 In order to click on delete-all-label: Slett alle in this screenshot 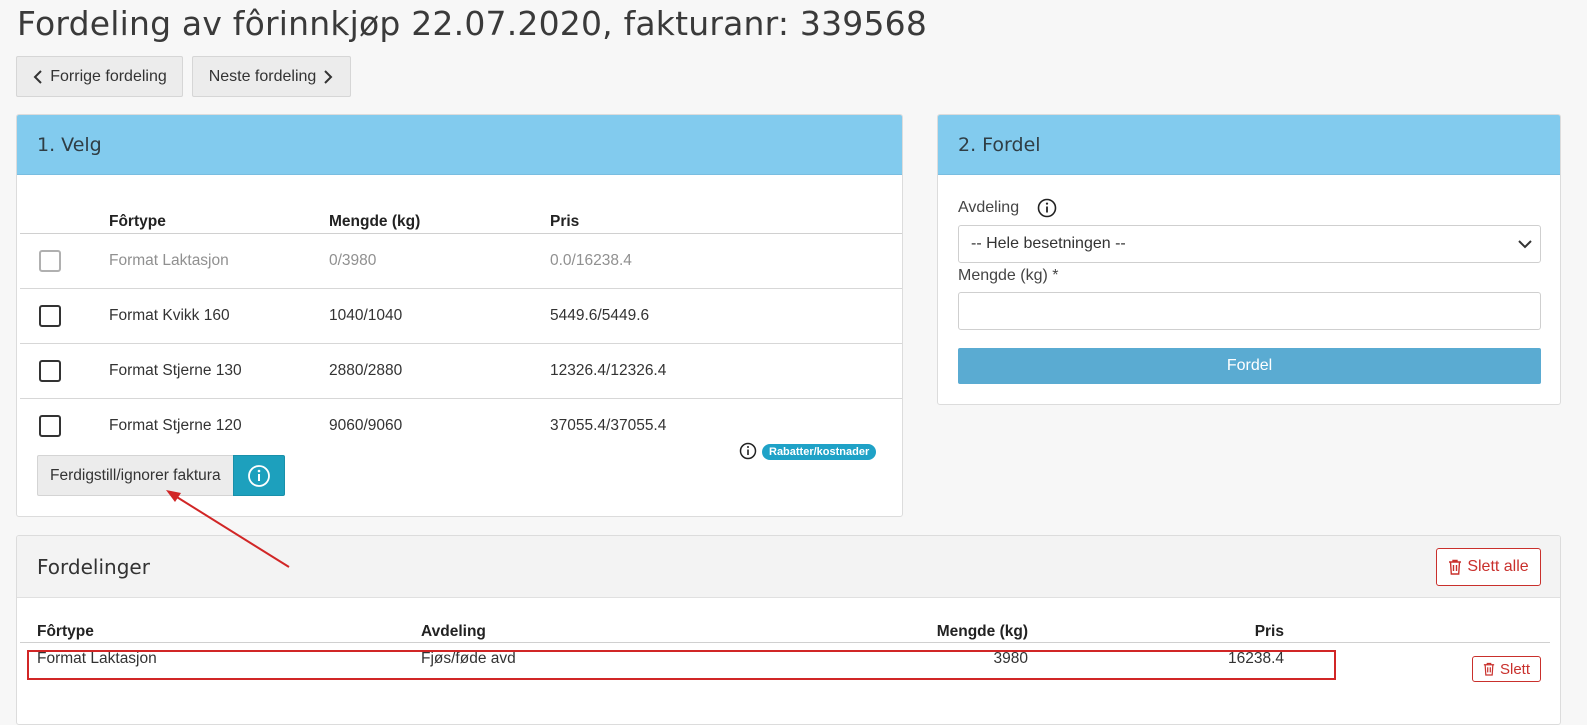, I will do `click(1498, 566)`.